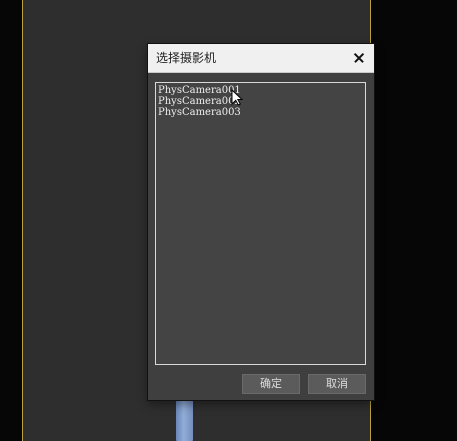 This screenshot has width=457, height=441. I want to click on list-item: PhysCamera002, so click(199, 101).